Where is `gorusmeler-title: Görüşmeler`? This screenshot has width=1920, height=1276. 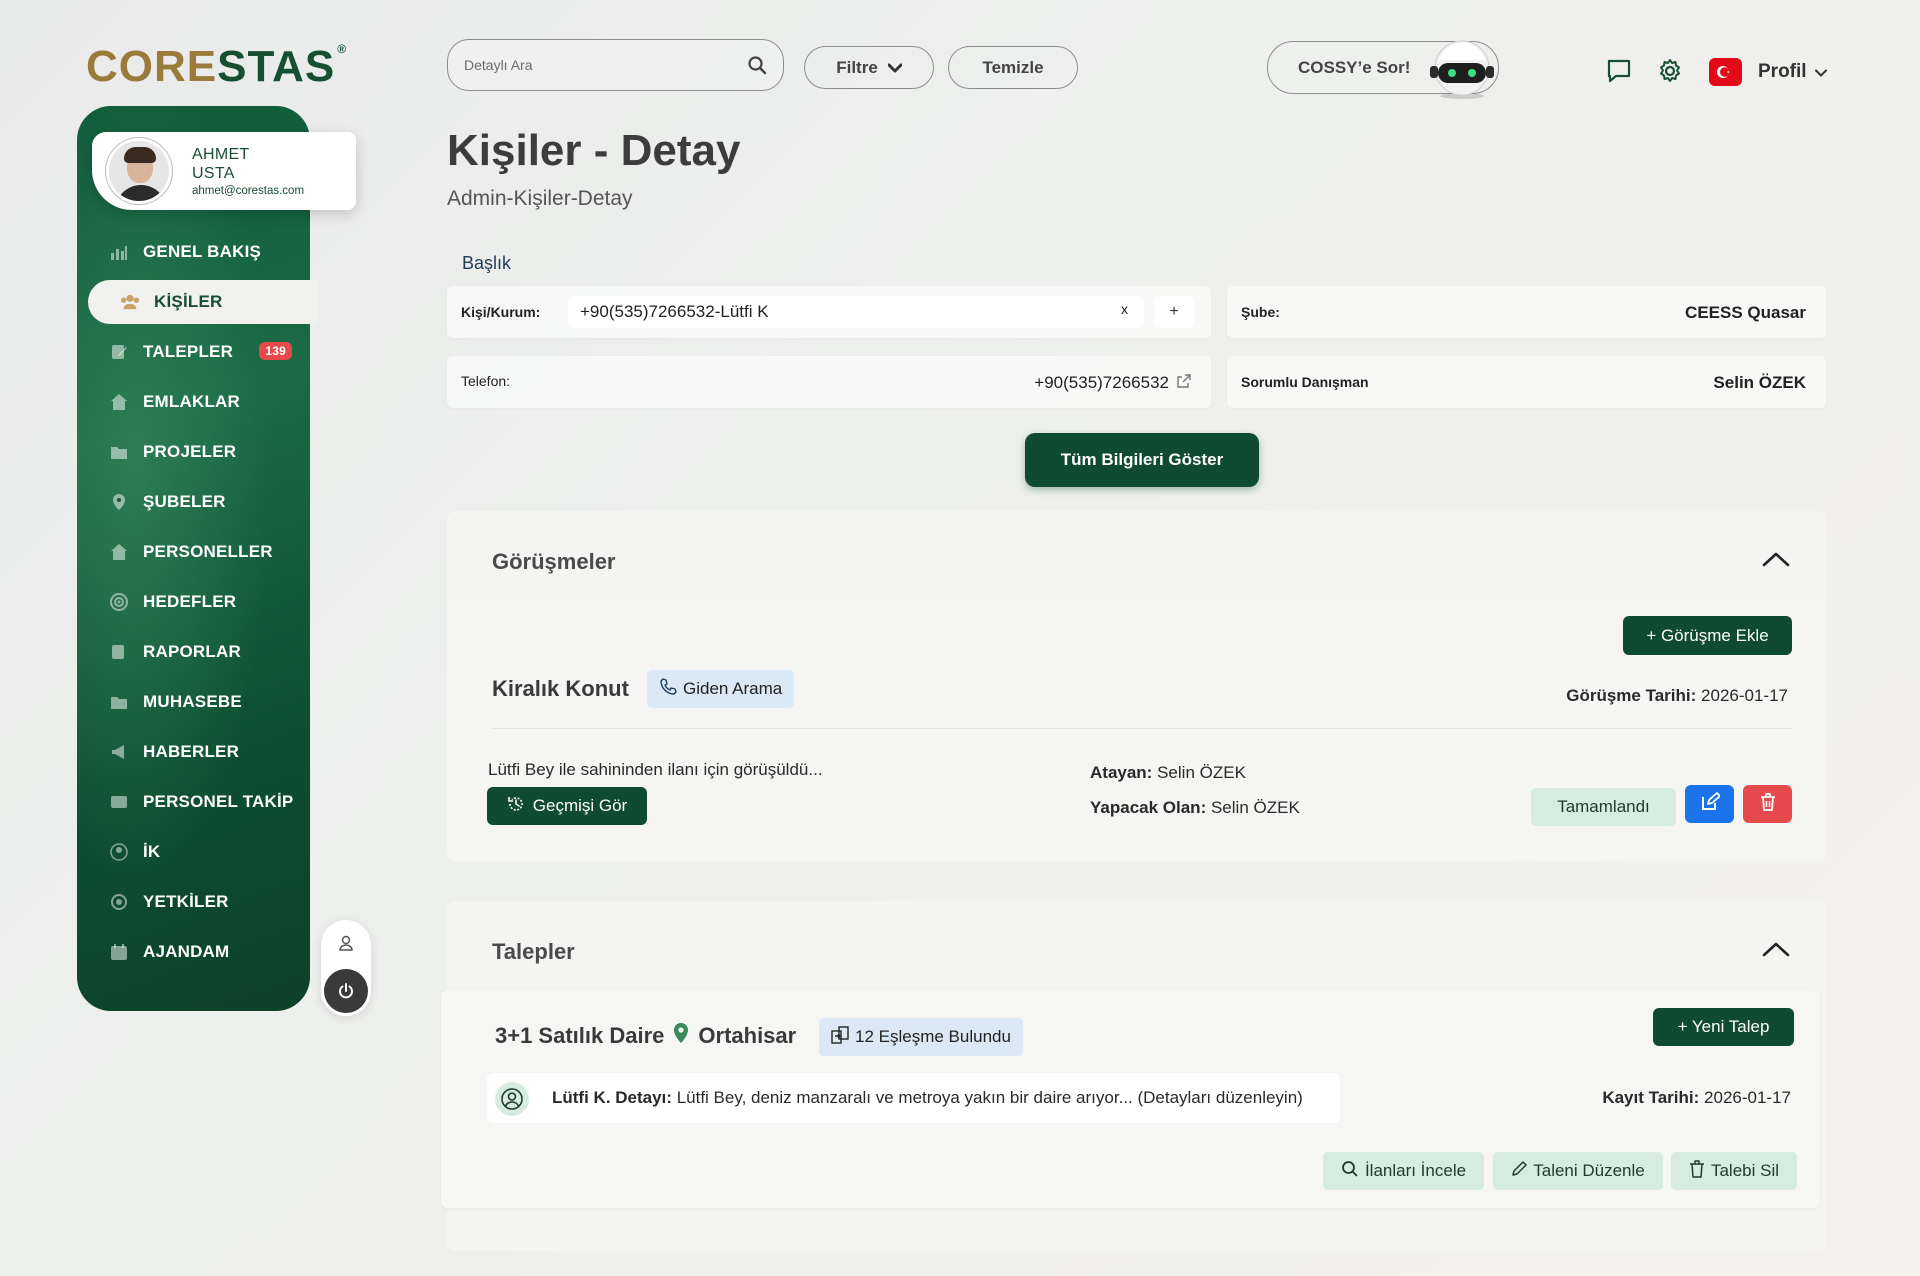
gorusmeler-title: Görüşmeler is located at coordinates (554, 561).